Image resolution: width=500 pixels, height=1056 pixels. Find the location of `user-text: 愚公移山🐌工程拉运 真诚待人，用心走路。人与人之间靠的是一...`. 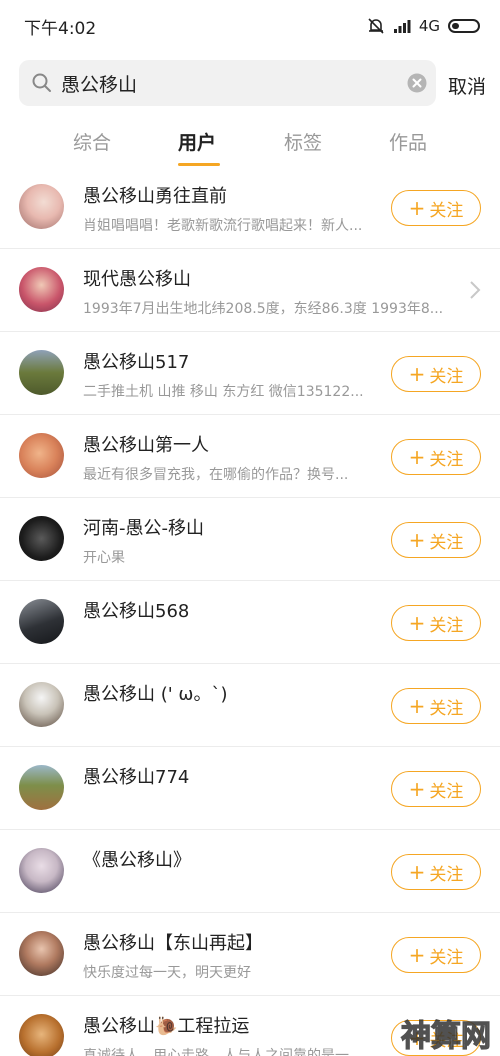

user-text: 愚公移山🐌工程拉运 真诚待人，用心走路。人与人之间靠的是一... is located at coordinates (230, 1034).